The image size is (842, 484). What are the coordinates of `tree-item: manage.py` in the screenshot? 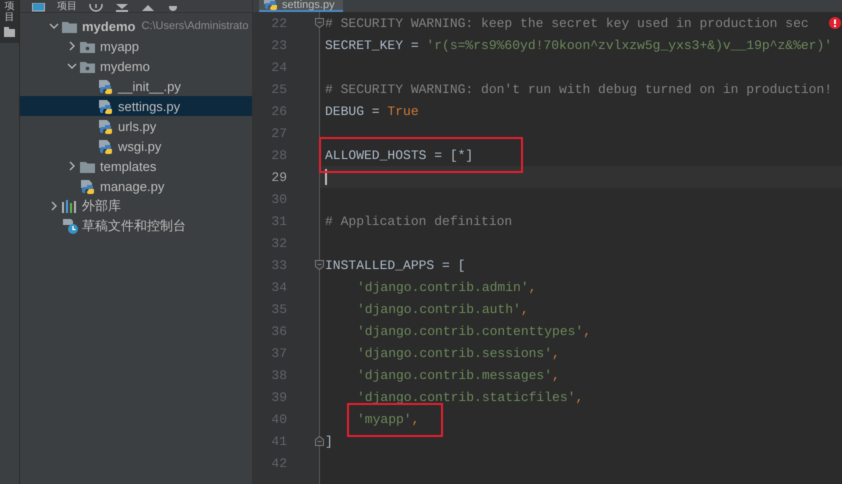 It's located at (136, 186).